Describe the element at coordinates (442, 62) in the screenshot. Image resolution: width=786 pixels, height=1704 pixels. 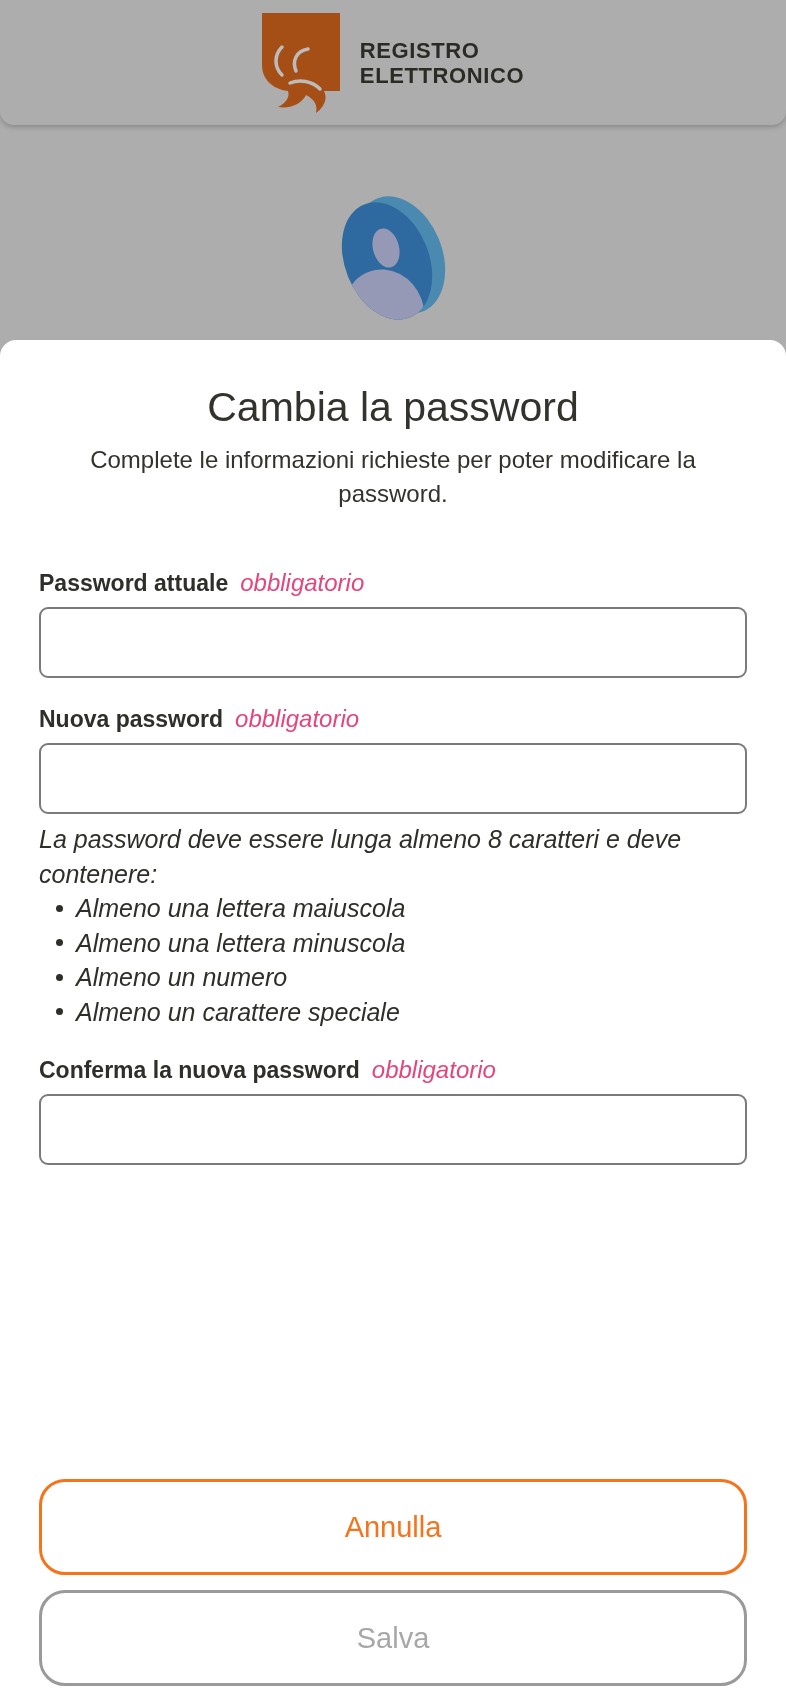
I see `logo-wordmark: REGISTRO ELETTRONICO` at that location.